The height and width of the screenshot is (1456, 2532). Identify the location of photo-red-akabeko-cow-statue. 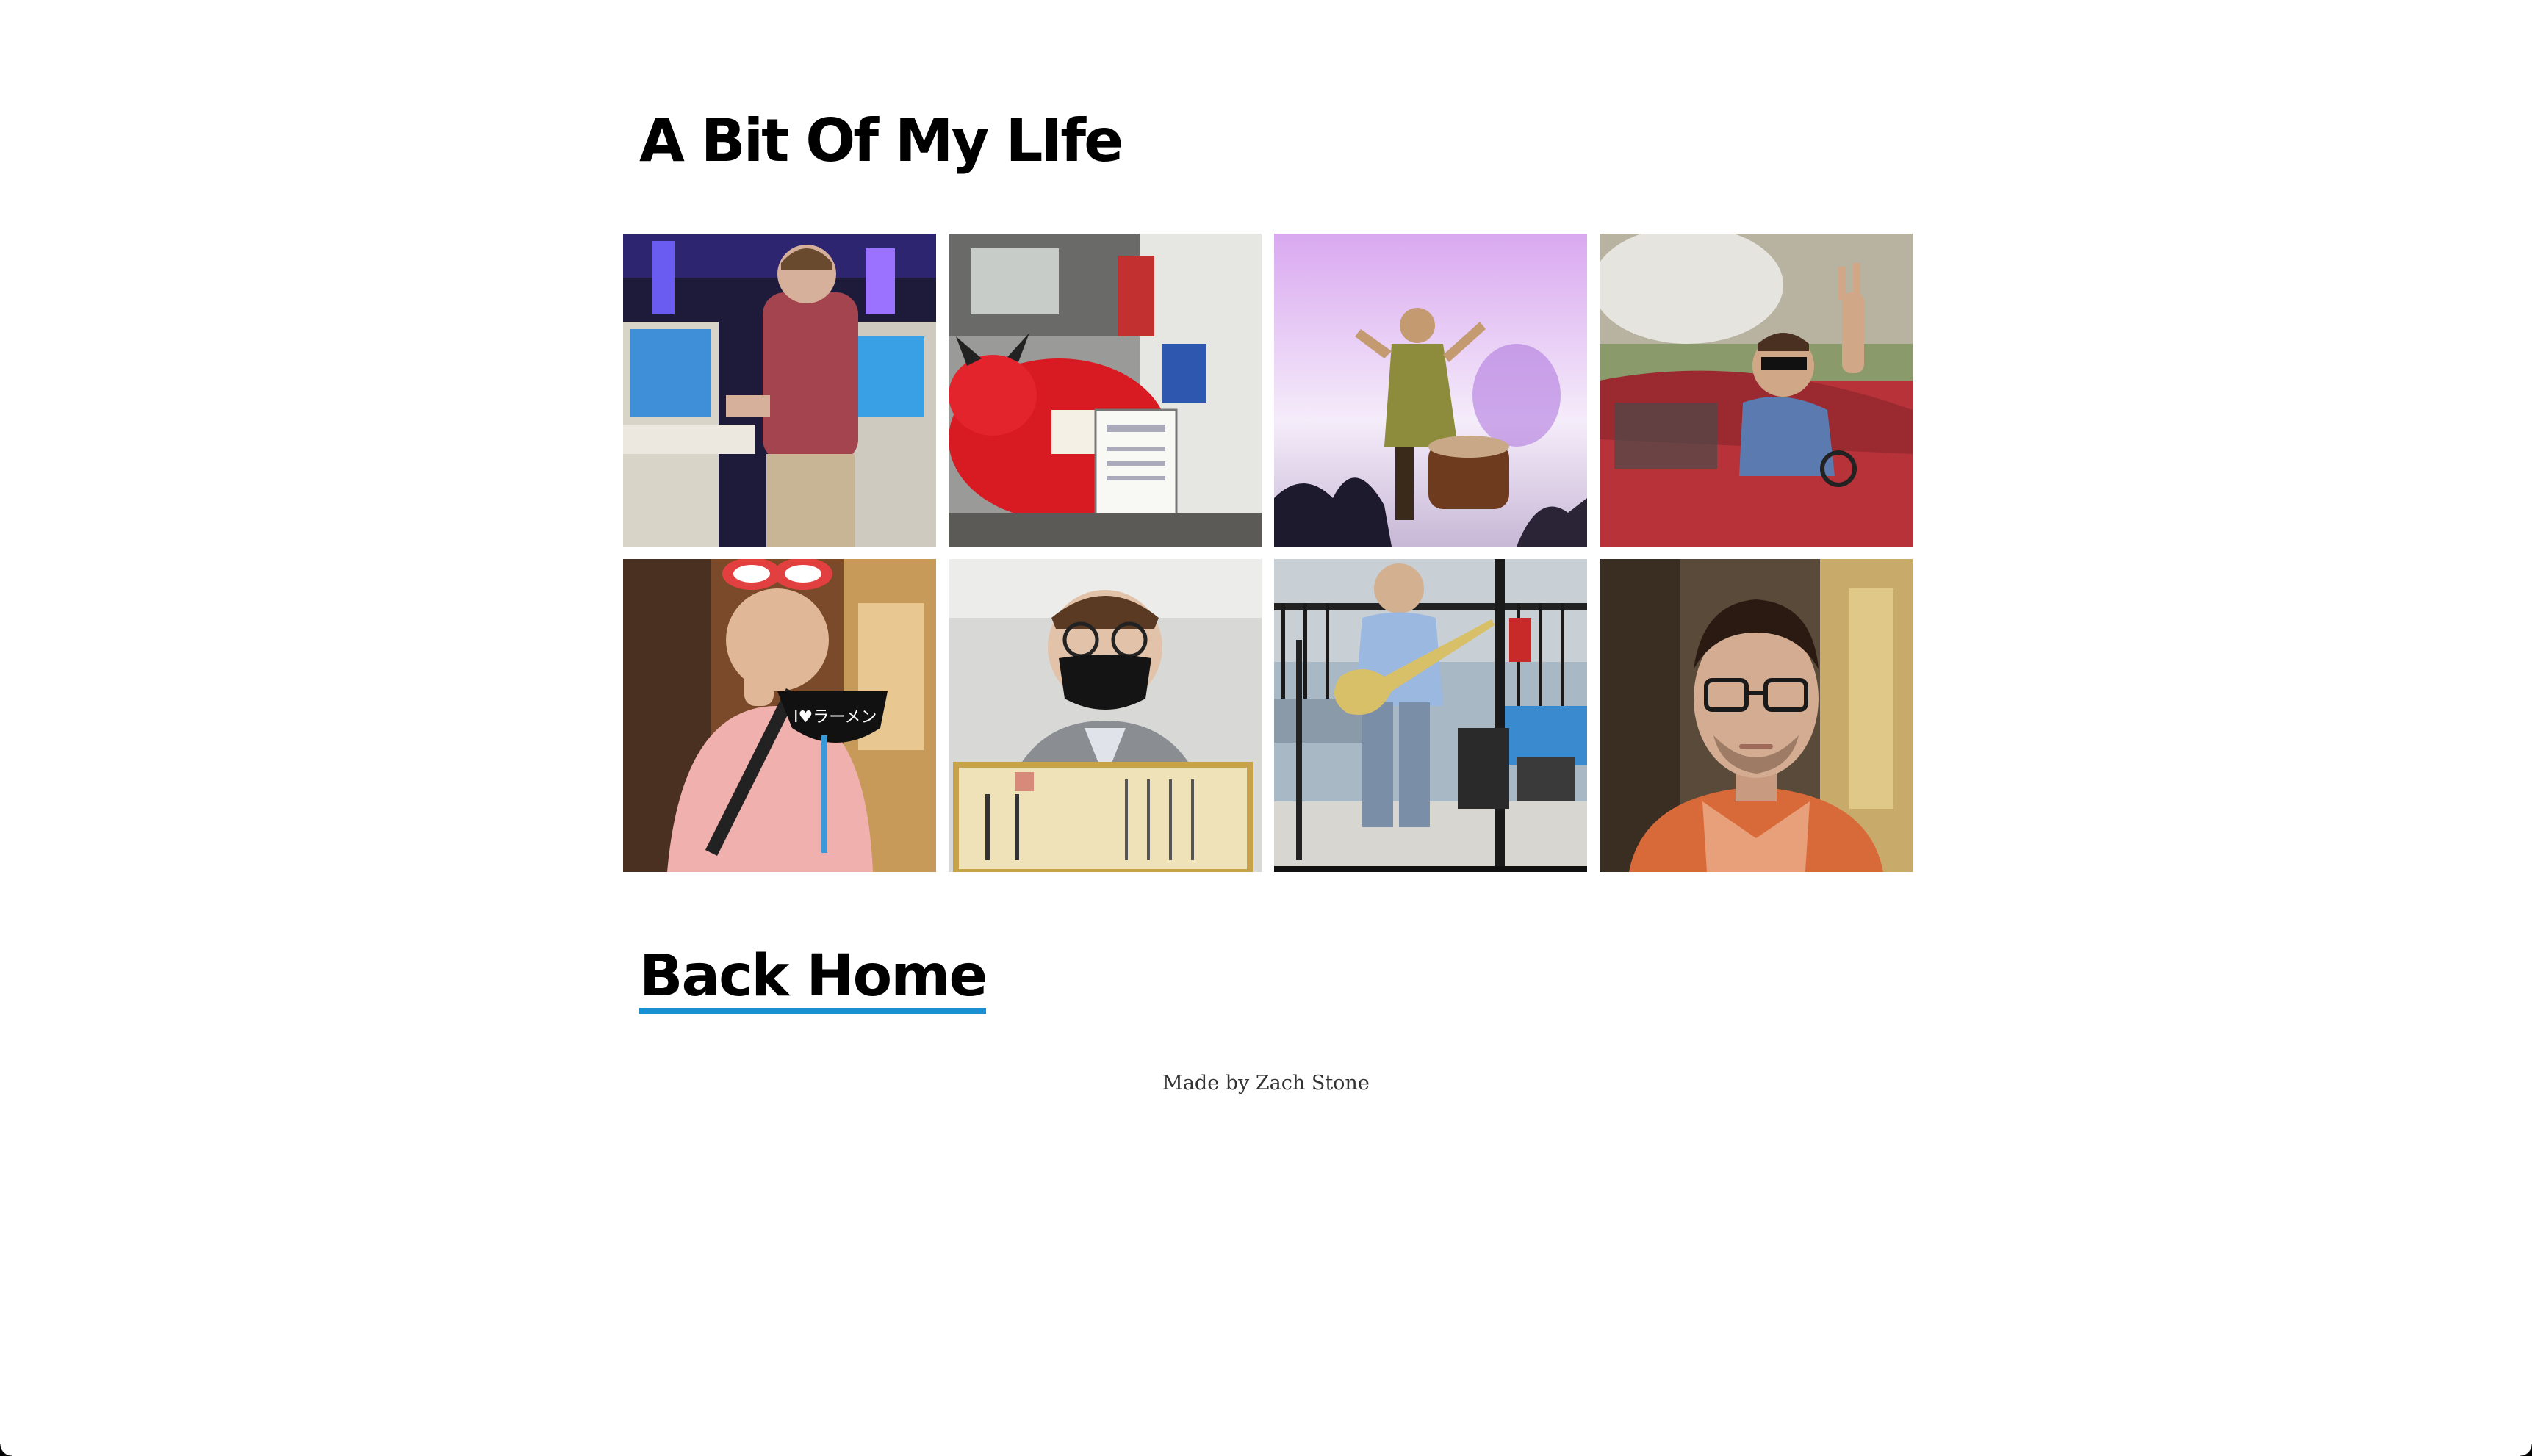
(1105, 391).